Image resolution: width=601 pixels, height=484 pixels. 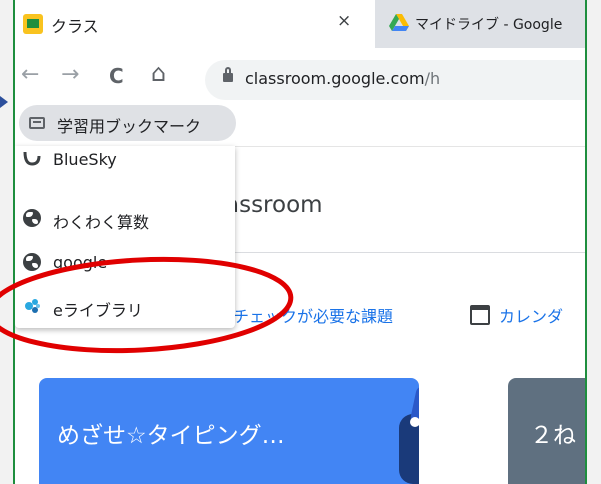 I want to click on menu-item-google: google, so click(x=125, y=263).